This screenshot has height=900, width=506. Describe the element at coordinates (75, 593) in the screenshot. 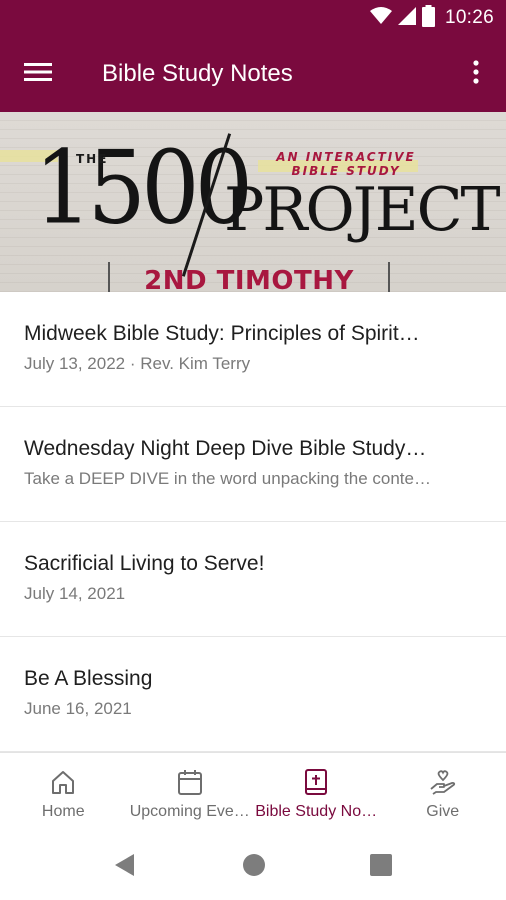

I see `item-subtitle: July 14, 2021` at that location.